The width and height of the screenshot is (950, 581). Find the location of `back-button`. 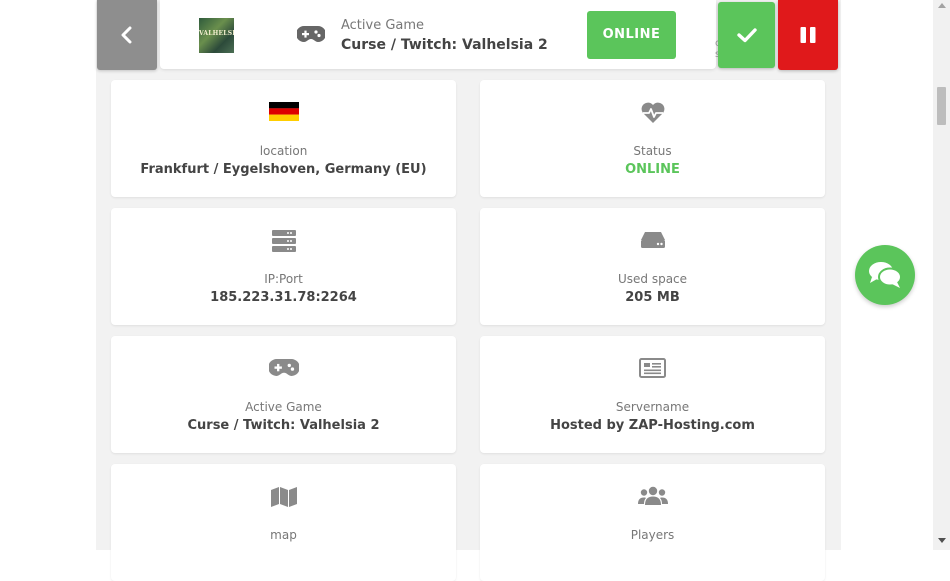

back-button is located at coordinates (127, 35).